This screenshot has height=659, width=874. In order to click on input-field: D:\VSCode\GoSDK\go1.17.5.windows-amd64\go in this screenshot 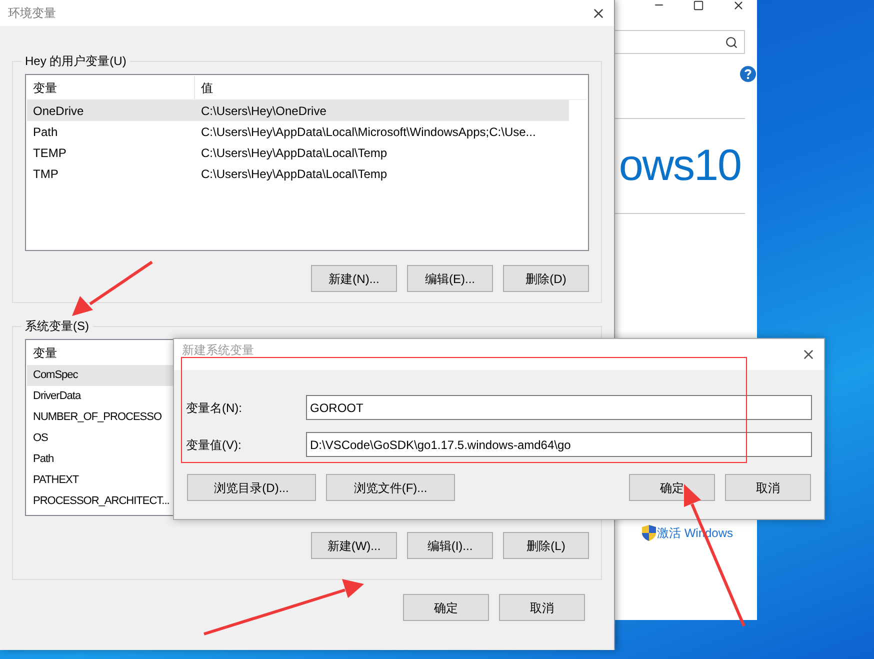, I will do `click(559, 444)`.